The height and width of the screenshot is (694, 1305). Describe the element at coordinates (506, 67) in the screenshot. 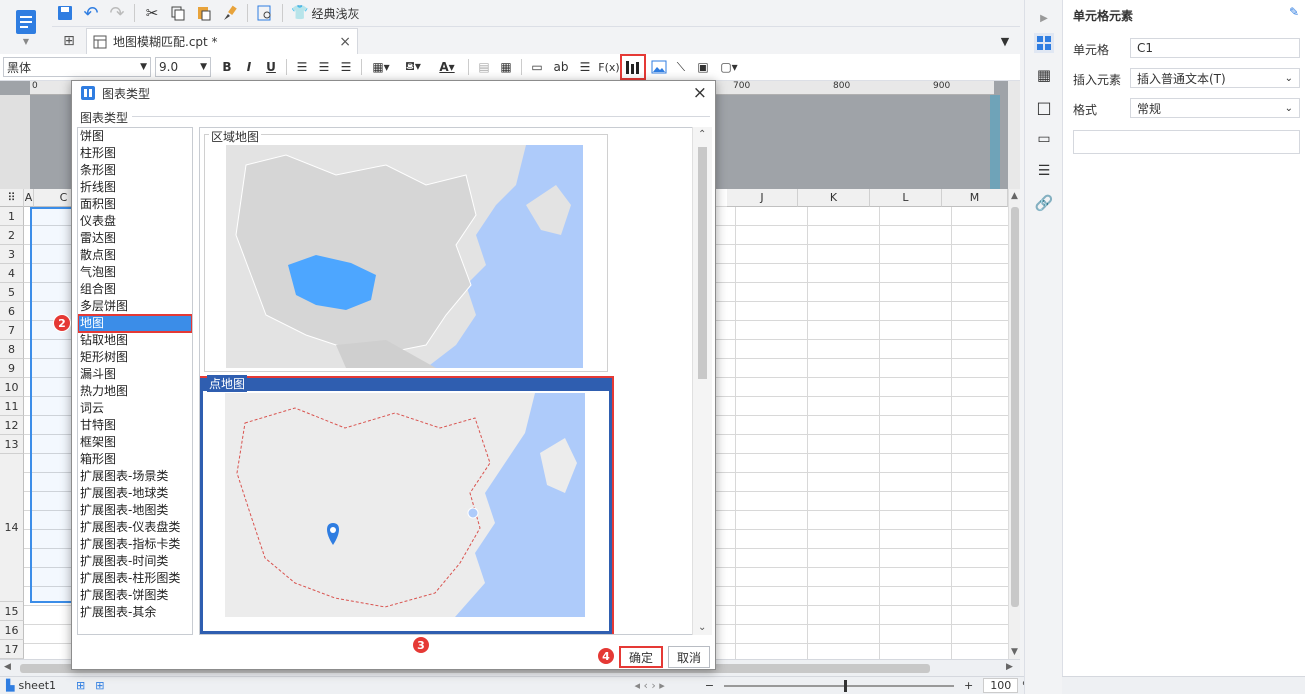

I see `split-cells-button: ▦` at that location.